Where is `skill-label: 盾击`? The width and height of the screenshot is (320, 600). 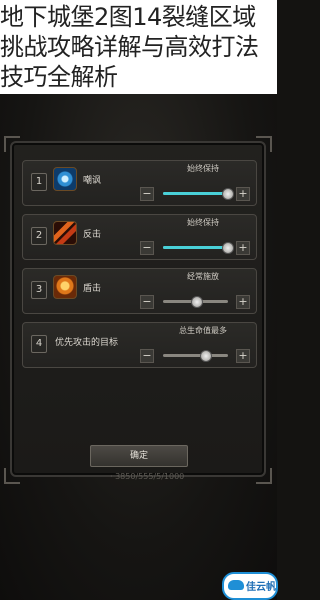
skill-label: 盾击 is located at coordinates (92, 289).